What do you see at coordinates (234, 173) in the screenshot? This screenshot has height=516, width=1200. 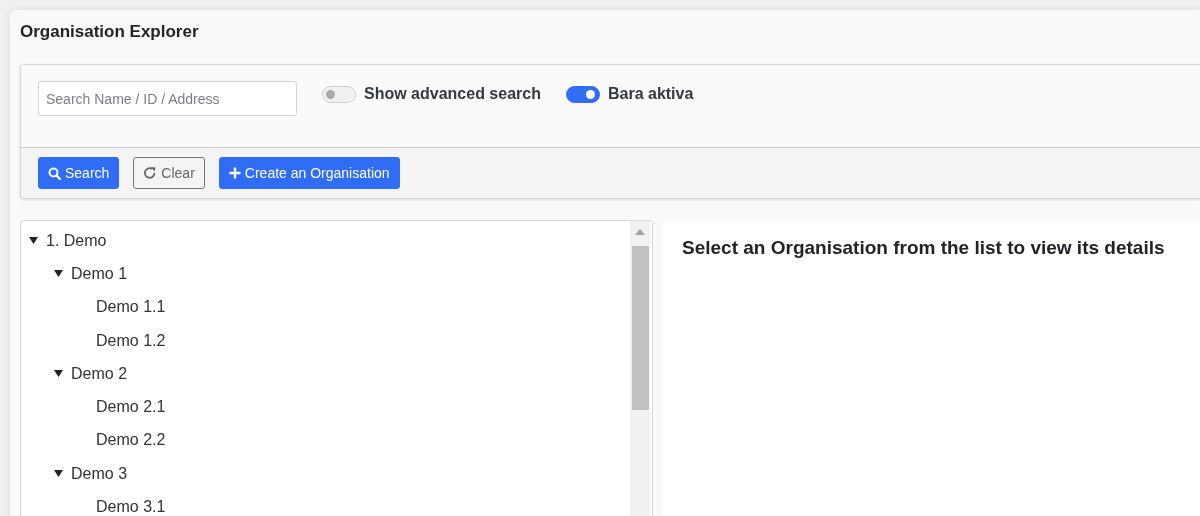 I see `plus-icon` at bounding box center [234, 173].